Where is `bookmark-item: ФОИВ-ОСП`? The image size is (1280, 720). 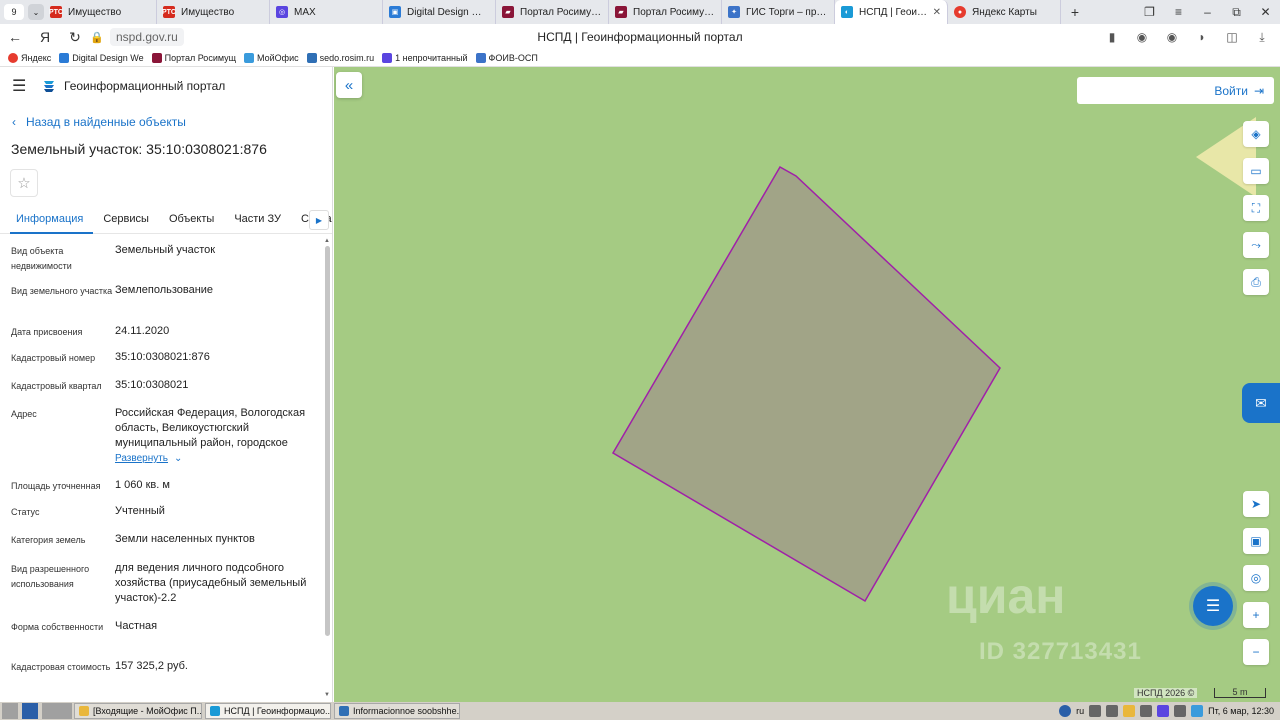 bookmark-item: ФОИВ-ОСП is located at coordinates (506, 58).